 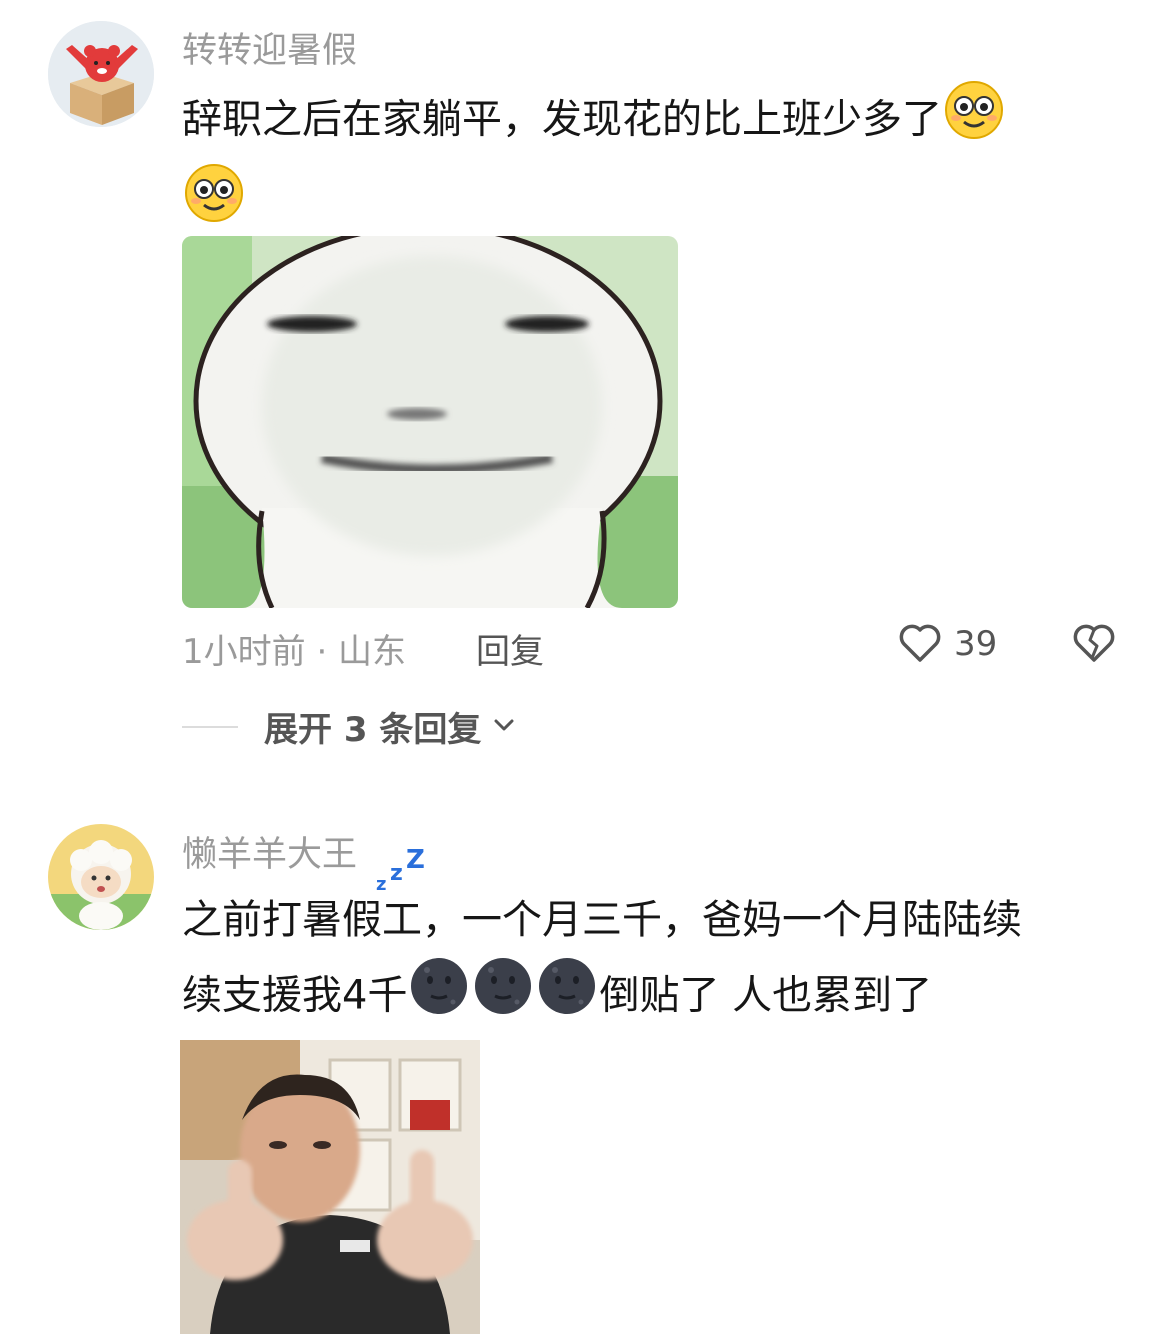 I want to click on chevron-down-icon, so click(x=504, y=727).